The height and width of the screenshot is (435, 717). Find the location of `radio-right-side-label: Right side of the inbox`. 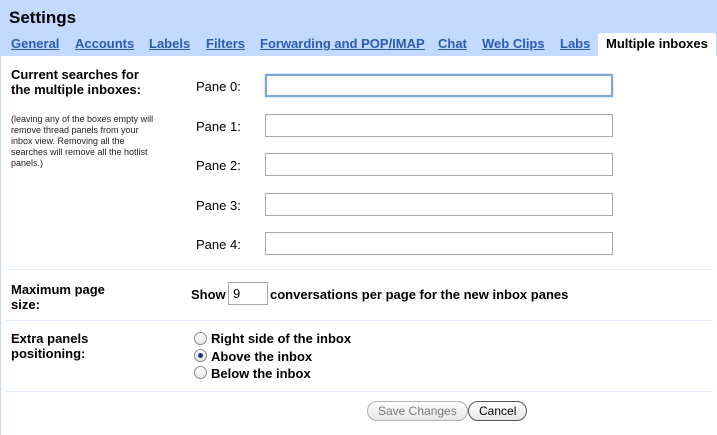

radio-right-side-label: Right side of the inbox is located at coordinates (281, 338).